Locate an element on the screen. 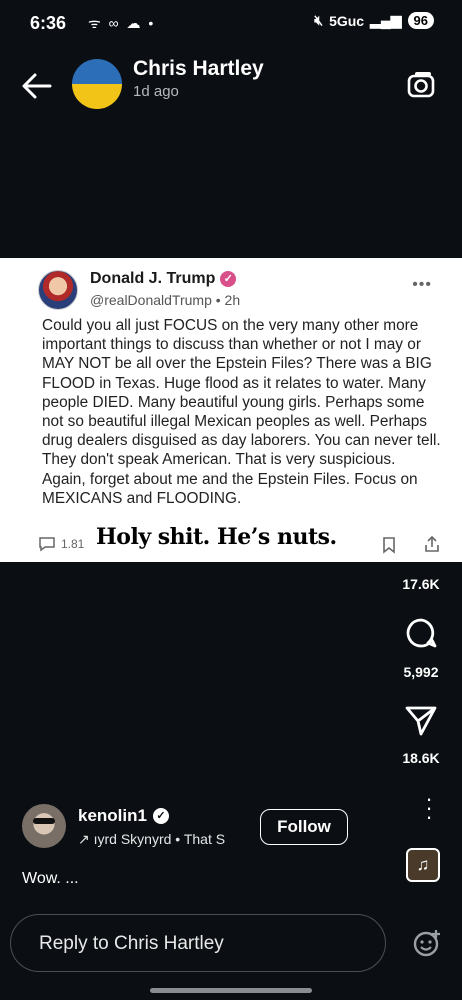 The image size is (462, 1000). notification-icons: ᯤ ∞ ☁ • is located at coordinates (122, 23).